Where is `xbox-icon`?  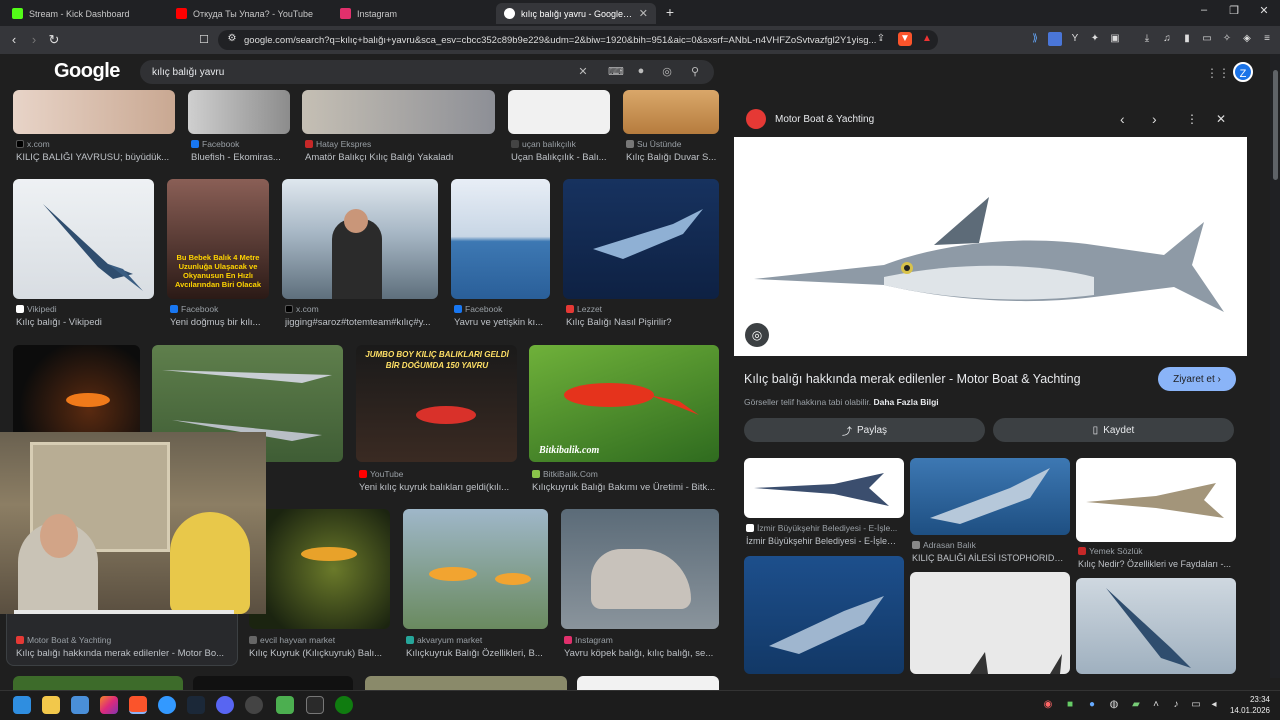
xbox-icon is located at coordinates (344, 705).